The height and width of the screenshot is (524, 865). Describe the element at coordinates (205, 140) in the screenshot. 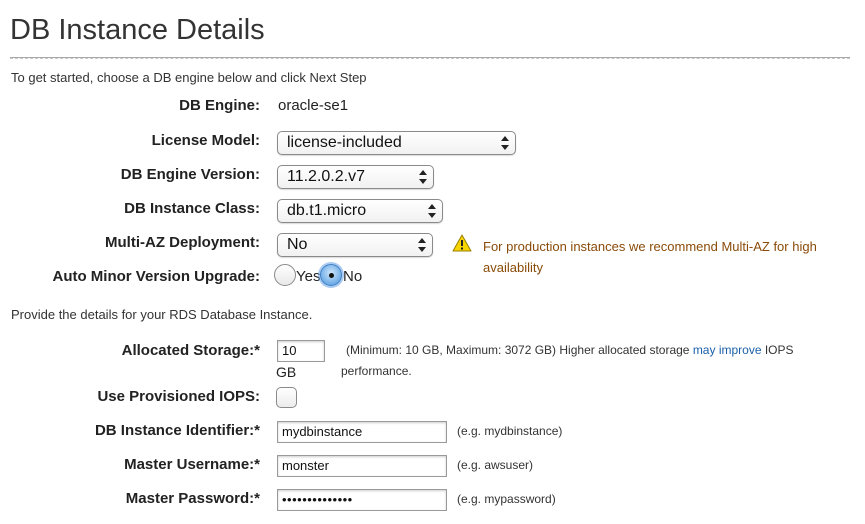

I see `license-model-label: License Model:` at that location.